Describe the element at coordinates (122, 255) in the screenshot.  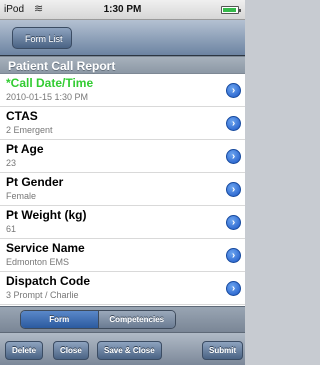
I see `form-row-service-name: Service Name Edmonton EMS ›` at that location.